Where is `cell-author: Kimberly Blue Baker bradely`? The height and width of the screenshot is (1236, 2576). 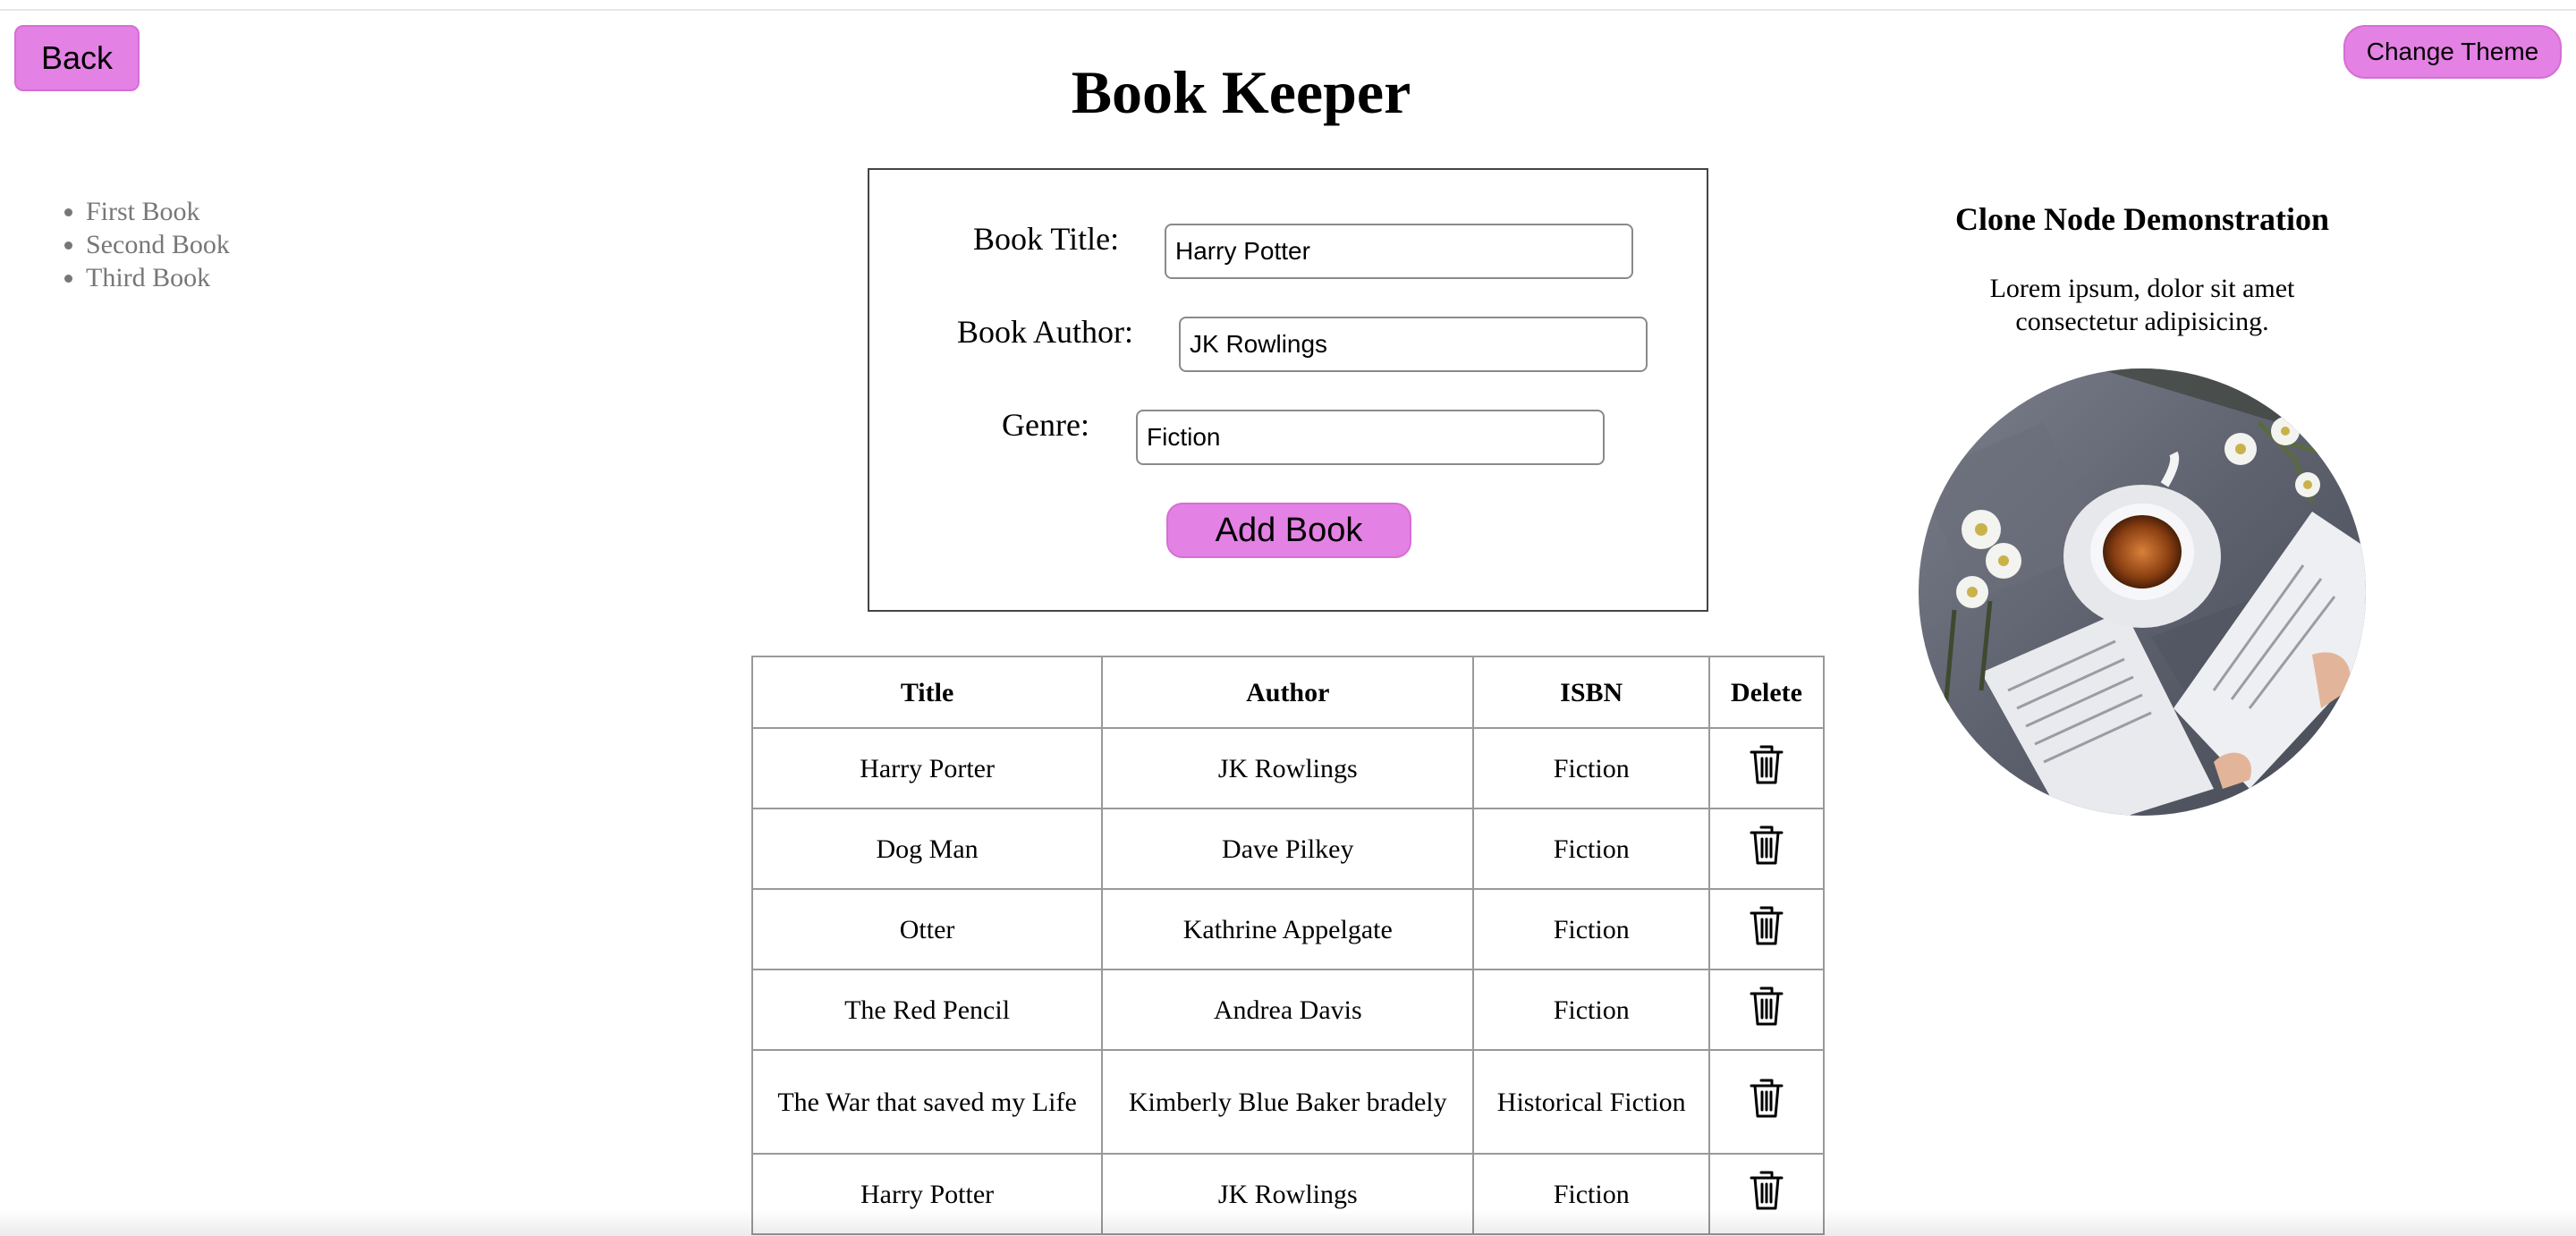 cell-author: Kimberly Blue Baker bradely is located at coordinates (1288, 1102).